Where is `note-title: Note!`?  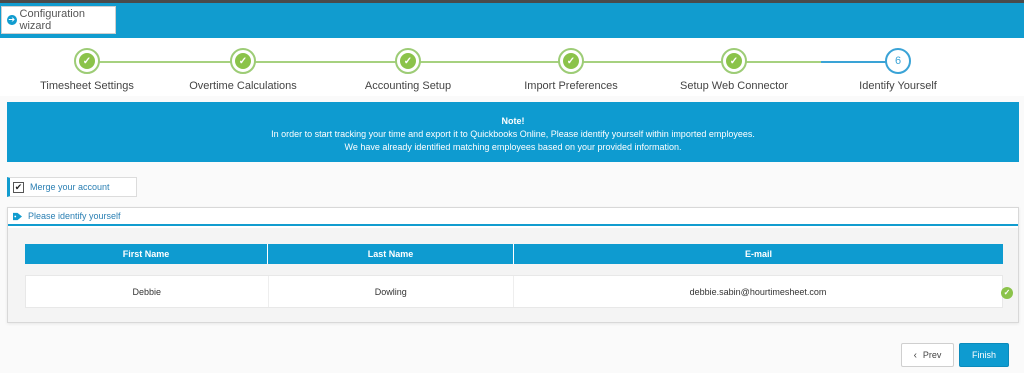 note-title: Note! is located at coordinates (513, 121).